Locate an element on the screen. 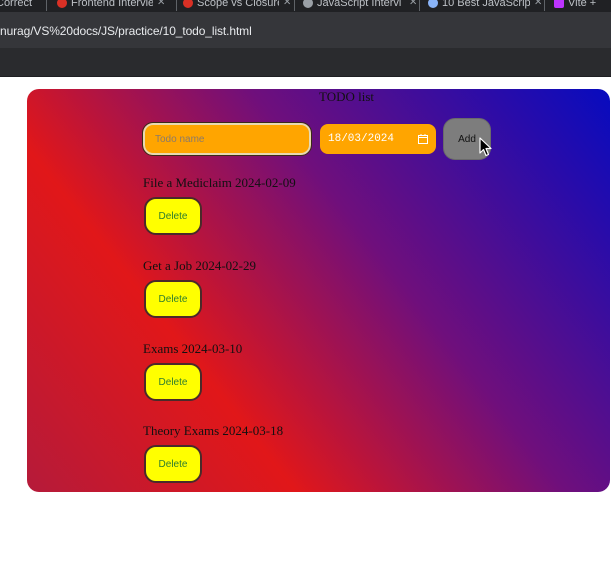 Image resolution: width=611 pixels, height=583 pixels. tab-title: 10 Best JavaScrip is located at coordinates (486, 4).